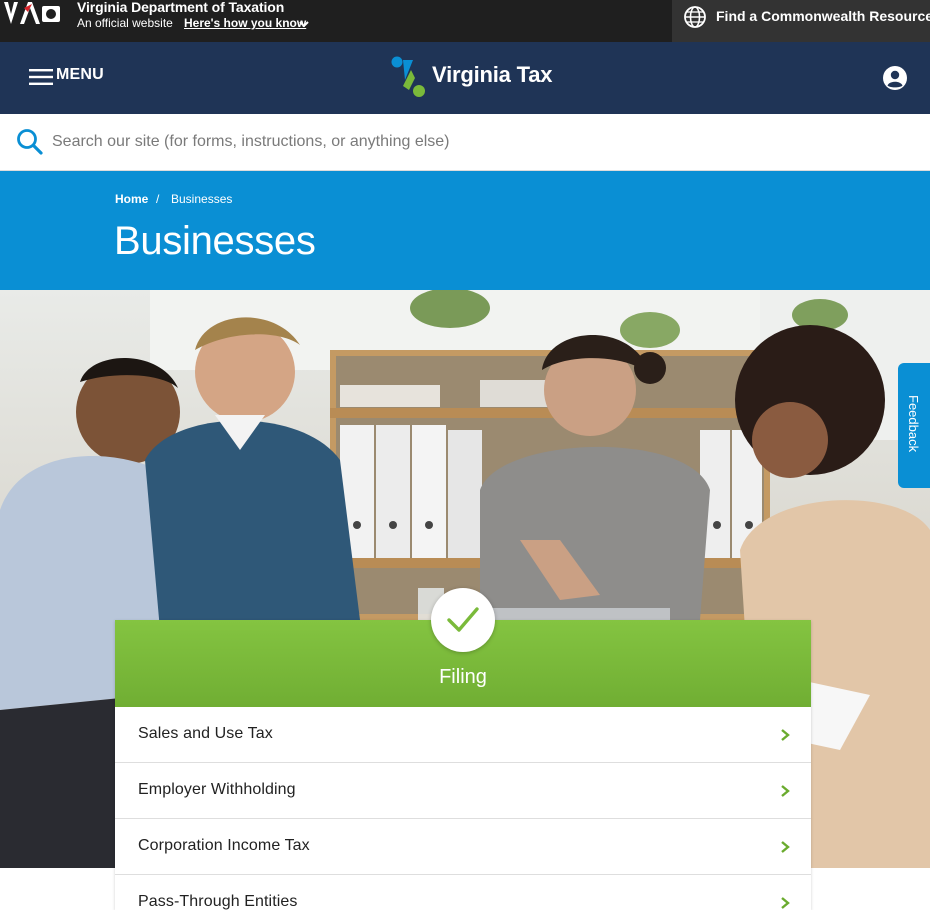 This screenshot has width=930, height=910. What do you see at coordinates (30, 142) in the screenshot?
I see `search-icon` at bounding box center [30, 142].